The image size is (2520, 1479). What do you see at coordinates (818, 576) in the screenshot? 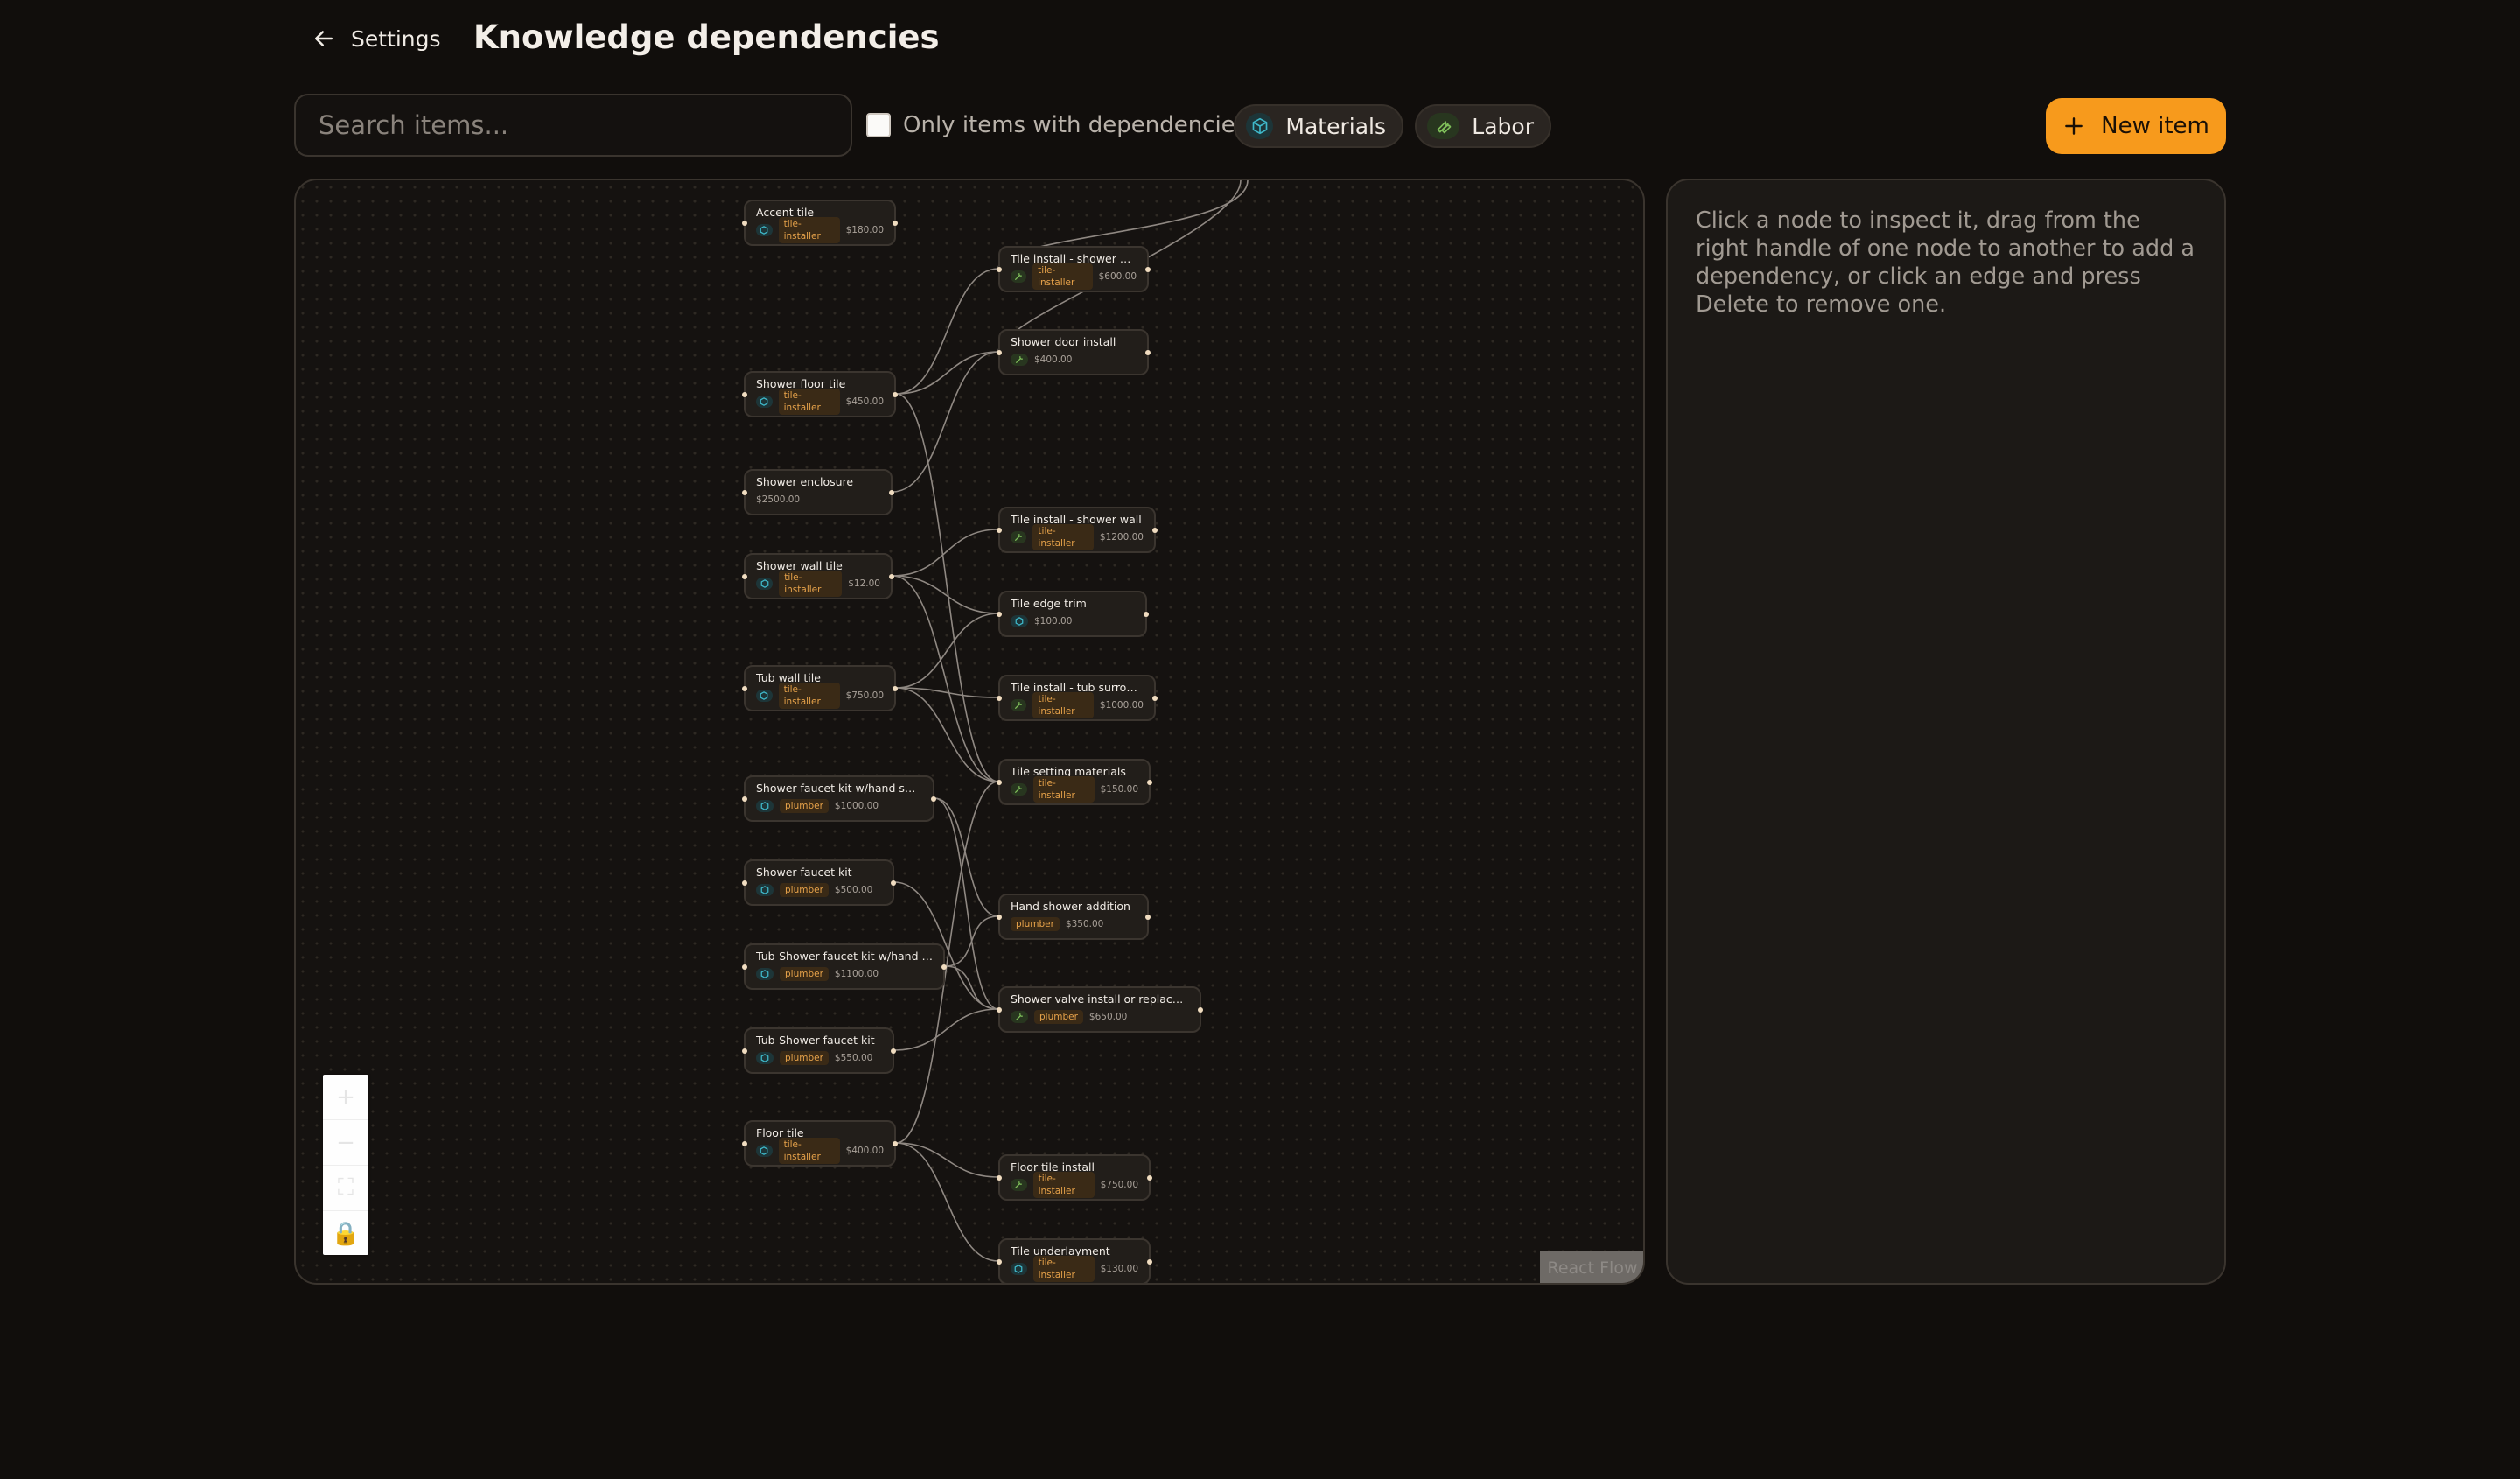
I see `graph-node-shower-wall-tile: Shower wall tile tile-installer $12.00` at bounding box center [818, 576].